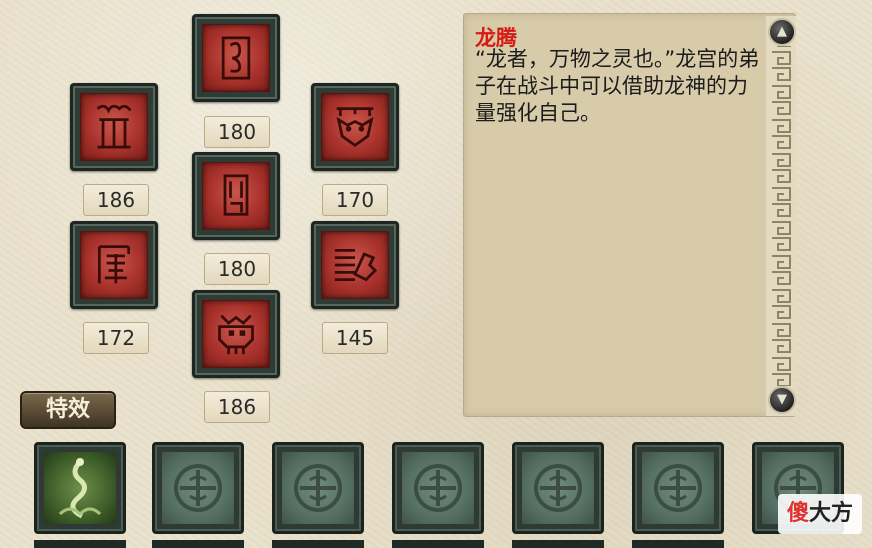 The image size is (872, 548). What do you see at coordinates (617, 86) in the screenshot?
I see `skill-description: “龙者，万物之灵也。”龙宫的弟子在战斗中可以借助龙神的力量强化自己。` at bounding box center [617, 86].